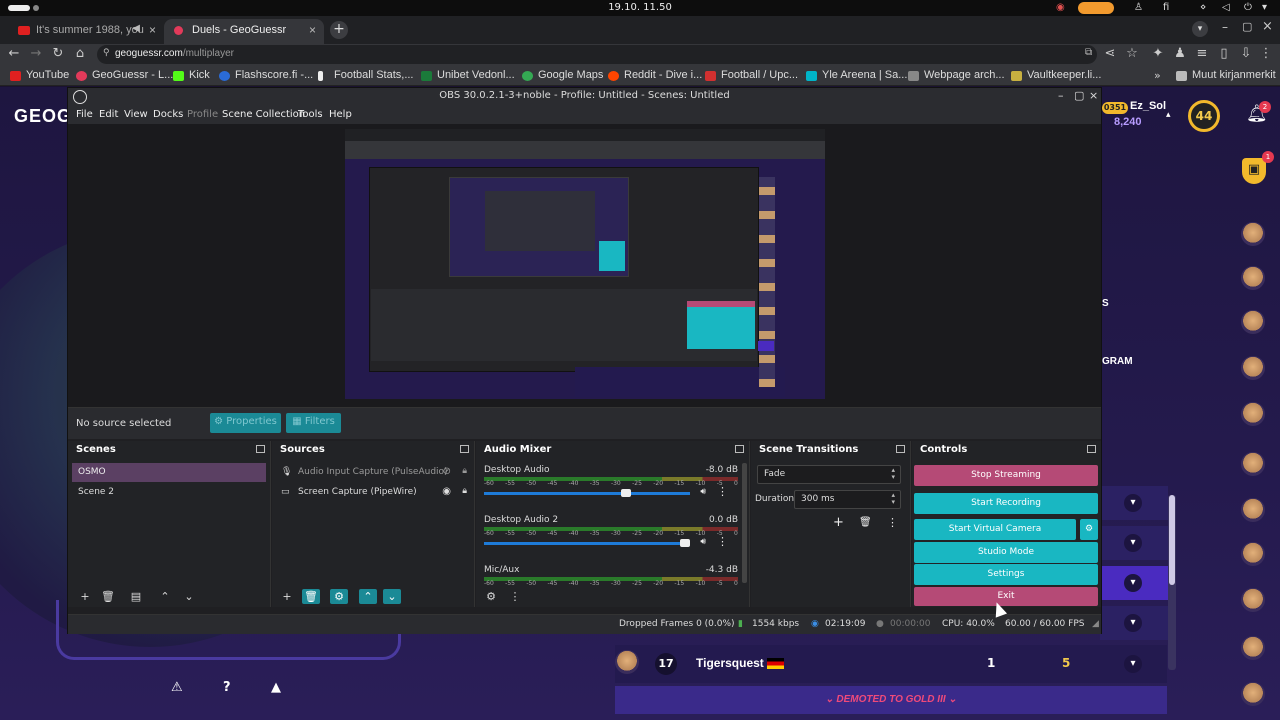 The width and height of the screenshot is (1280, 720). What do you see at coordinates (227, 687) in the screenshot?
I see `help-icon: ?` at bounding box center [227, 687].